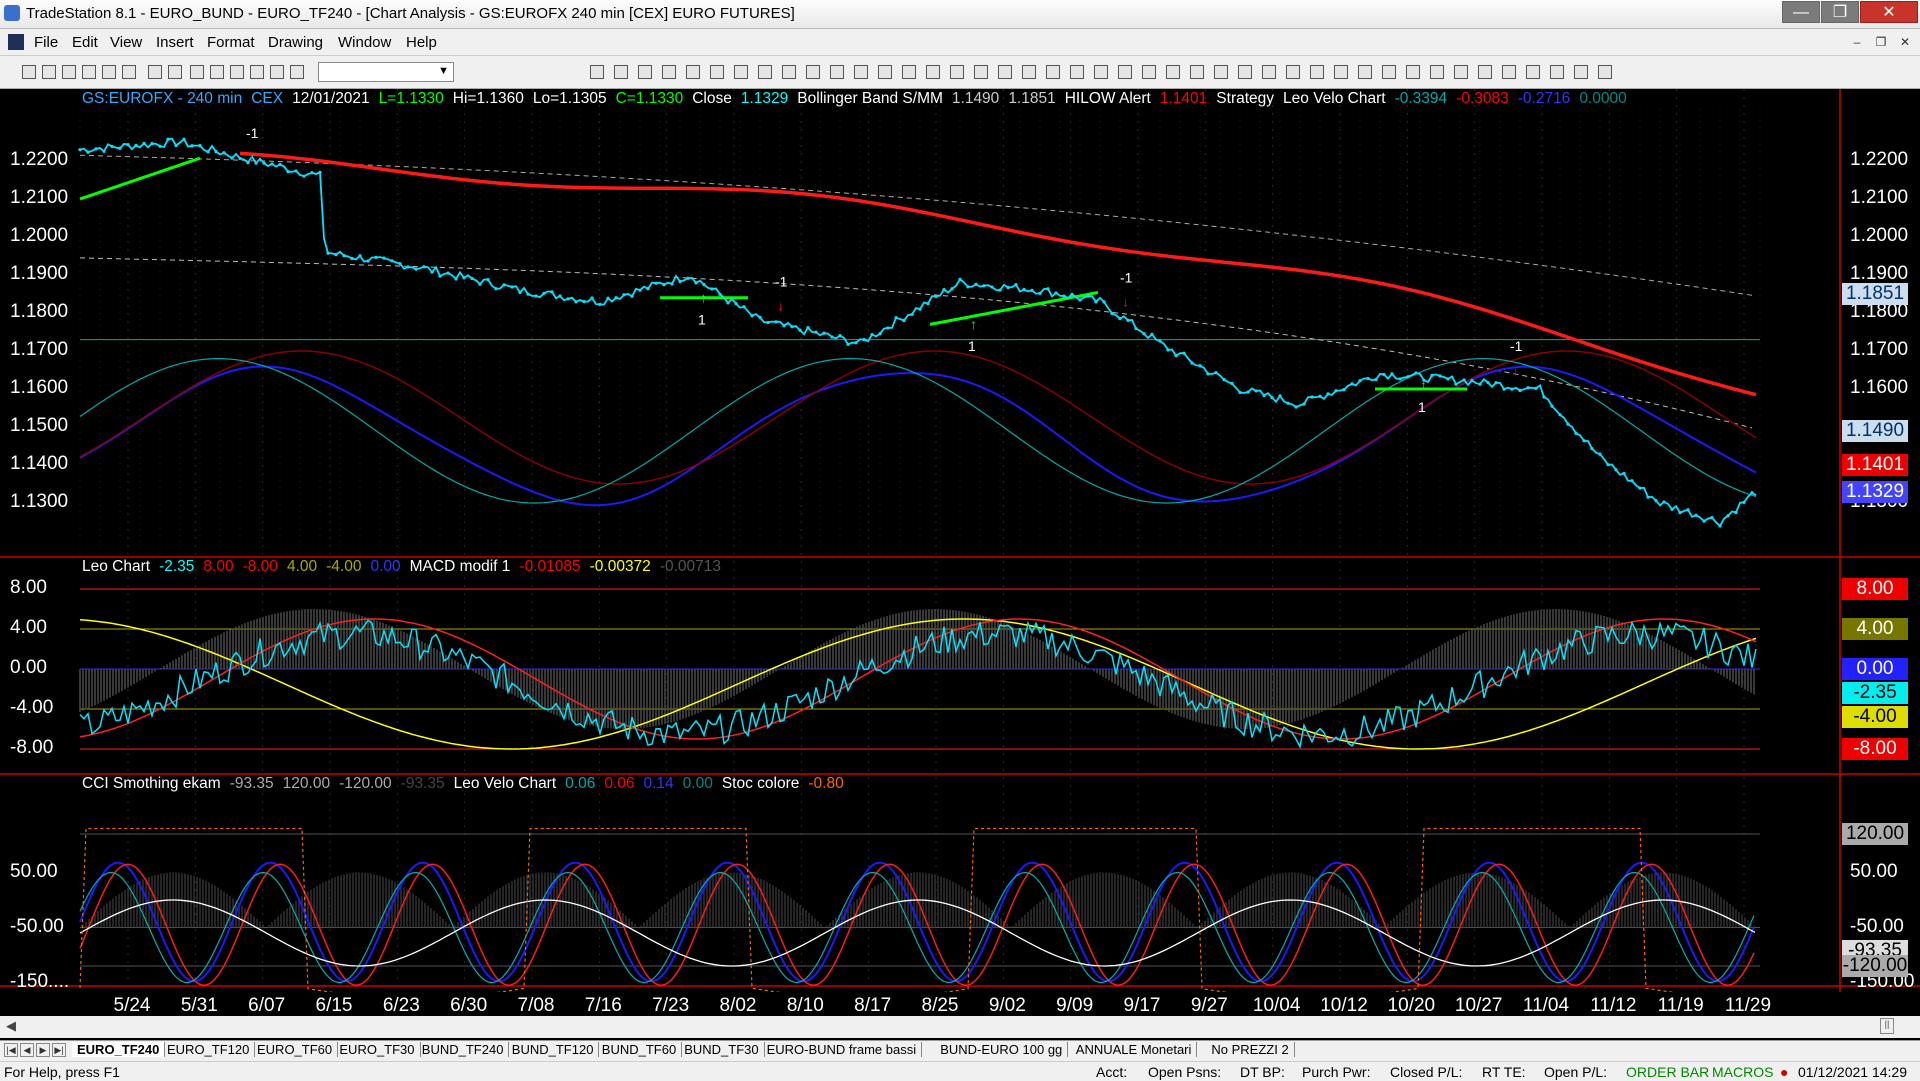 The width and height of the screenshot is (1920, 1081). I want to click on toolbar-chart-tool-10-icon, so click(813, 72).